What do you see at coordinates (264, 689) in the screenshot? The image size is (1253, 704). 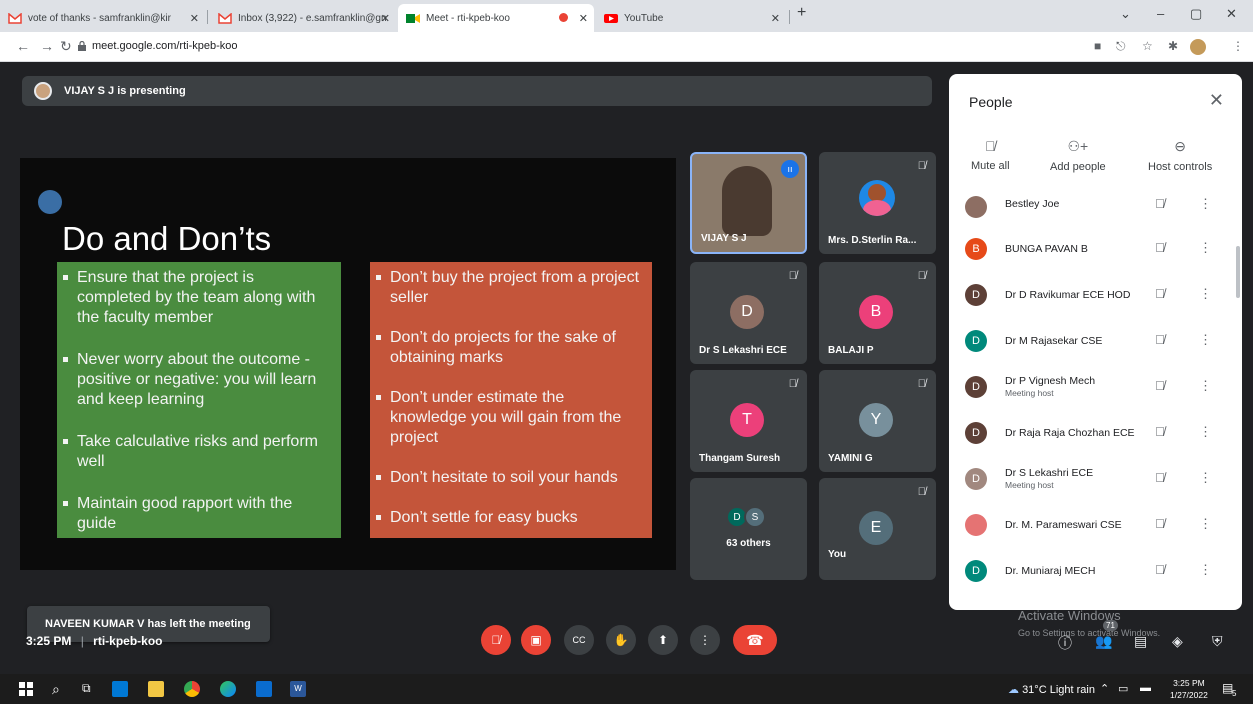 I see `mail-icon` at bounding box center [264, 689].